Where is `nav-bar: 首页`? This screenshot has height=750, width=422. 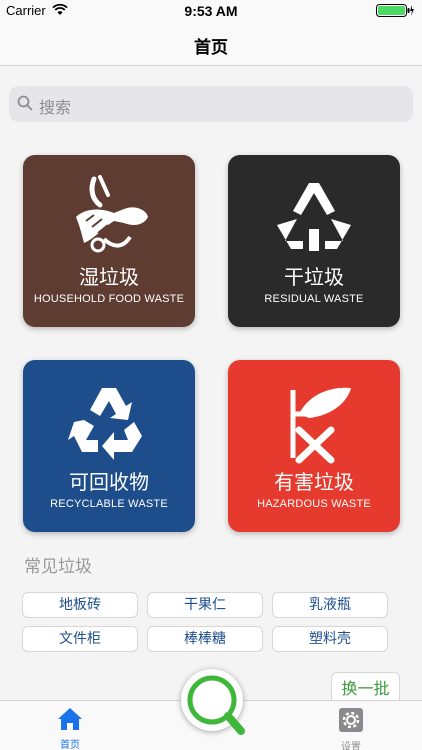
nav-bar: 首页 is located at coordinates (211, 44).